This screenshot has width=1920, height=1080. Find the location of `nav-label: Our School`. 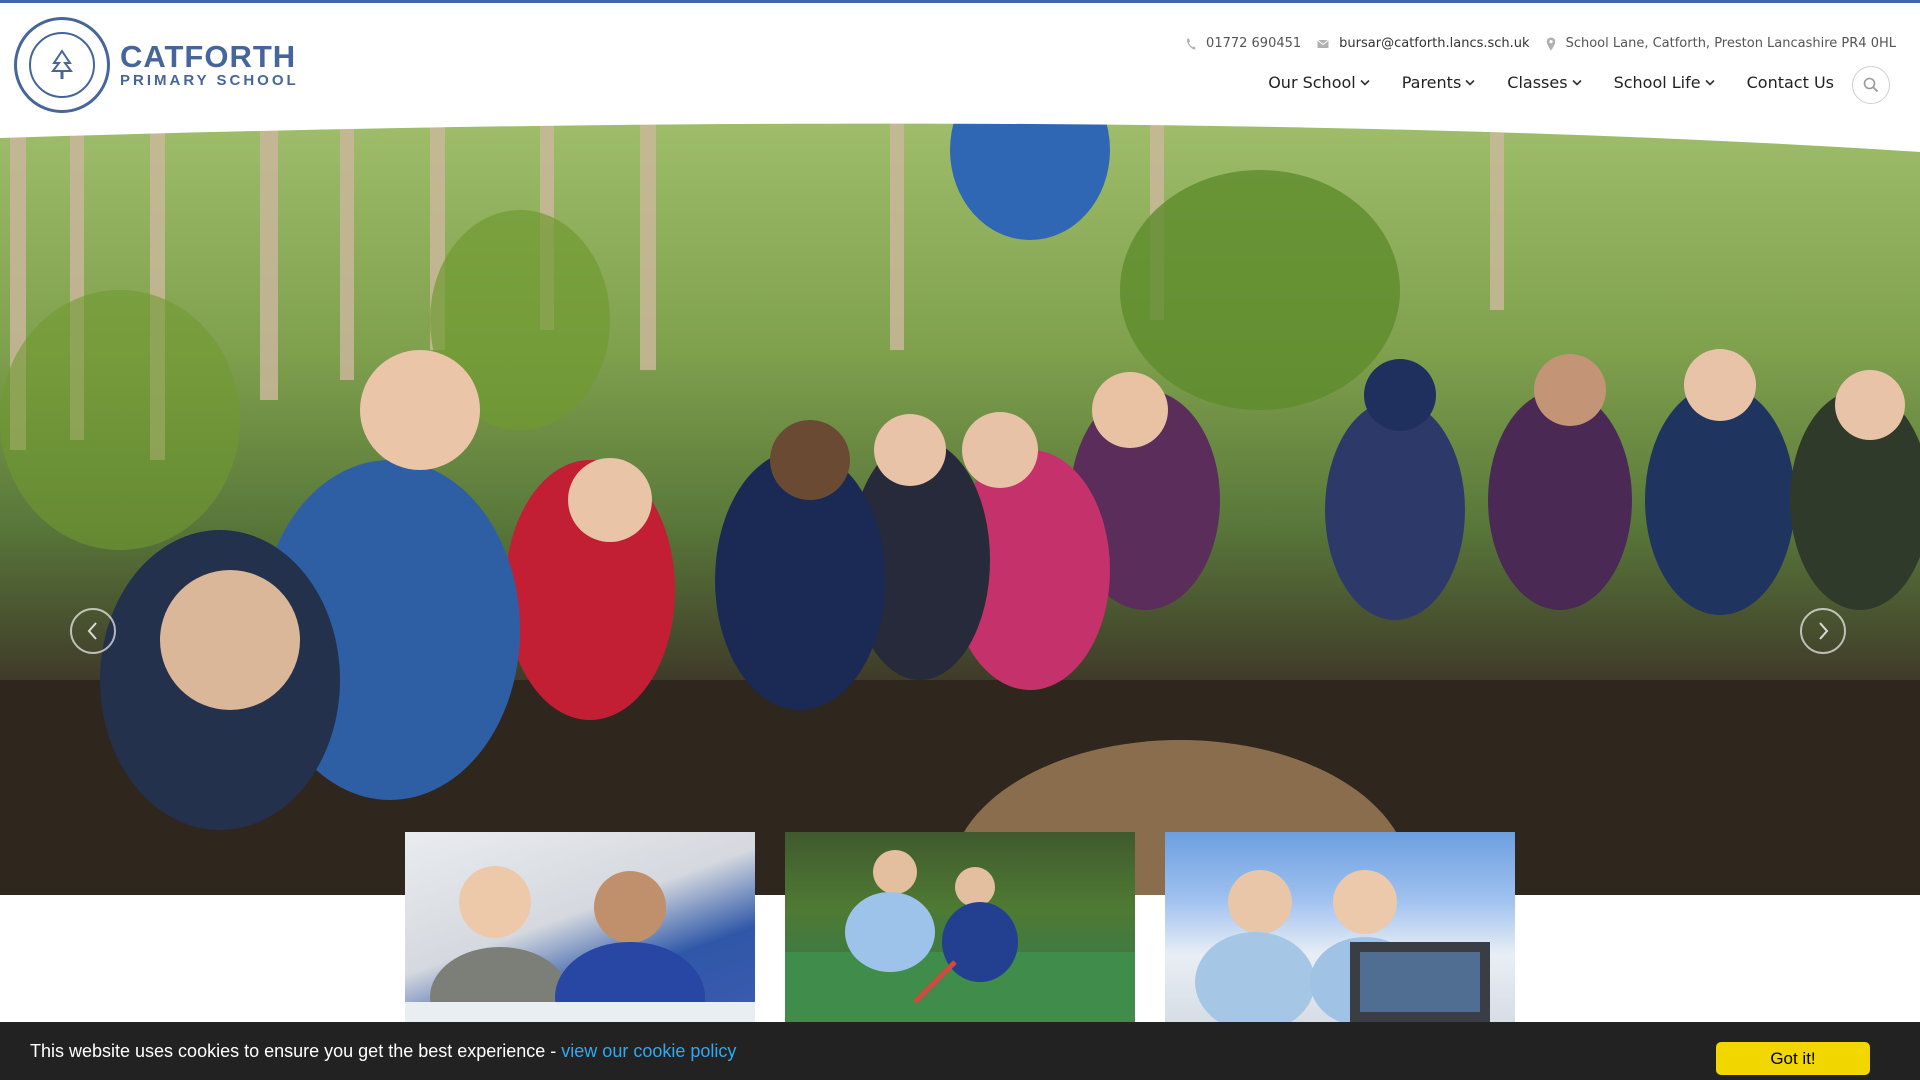

nav-label: Our School is located at coordinates (1312, 82).